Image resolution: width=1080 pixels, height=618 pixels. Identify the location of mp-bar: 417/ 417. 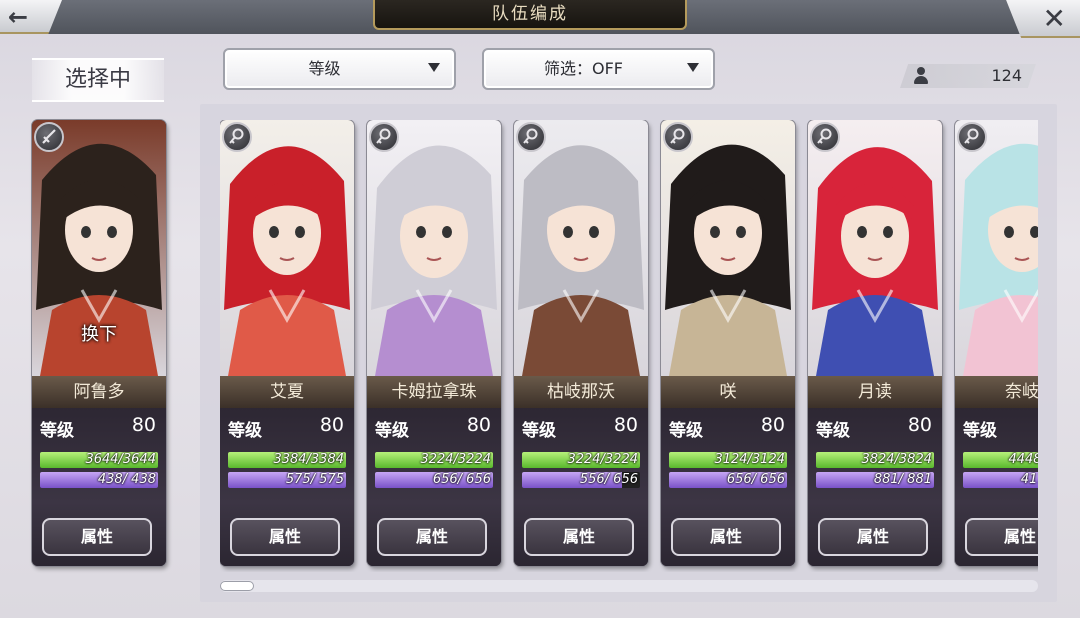
(1000, 480).